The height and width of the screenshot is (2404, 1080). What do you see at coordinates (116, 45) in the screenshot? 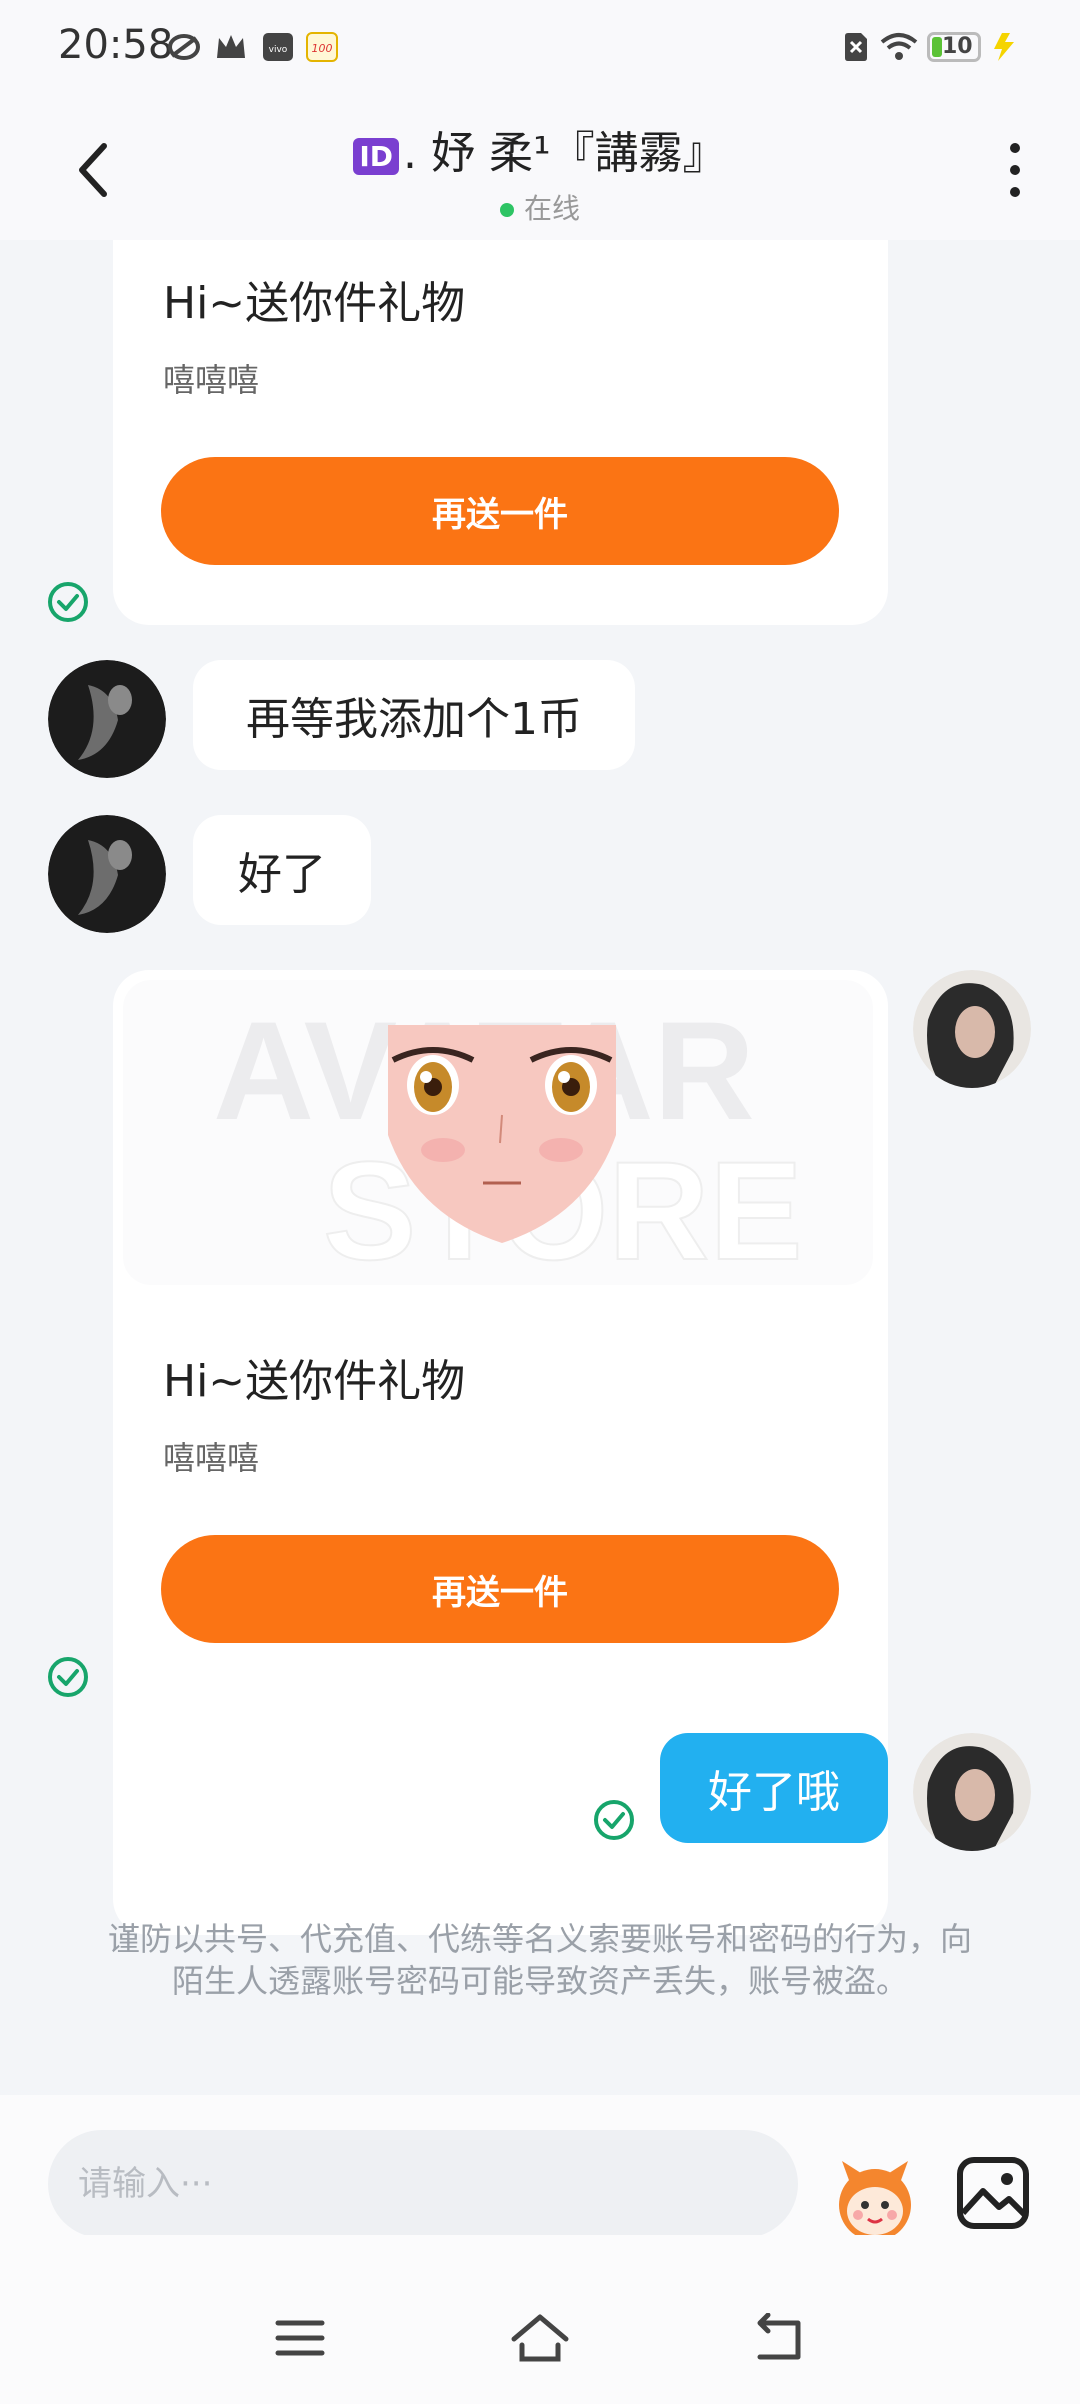
I see `status-time: 20:58` at bounding box center [116, 45].